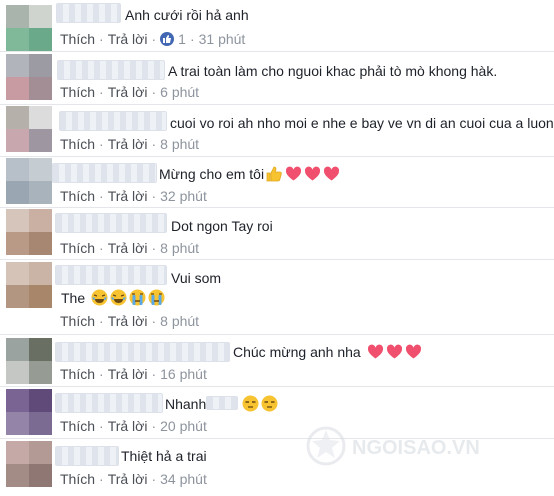 This screenshot has height=496, width=554. Describe the element at coordinates (416, 448) in the screenshot. I see `watermark-text: NGOISAO.VN` at that location.